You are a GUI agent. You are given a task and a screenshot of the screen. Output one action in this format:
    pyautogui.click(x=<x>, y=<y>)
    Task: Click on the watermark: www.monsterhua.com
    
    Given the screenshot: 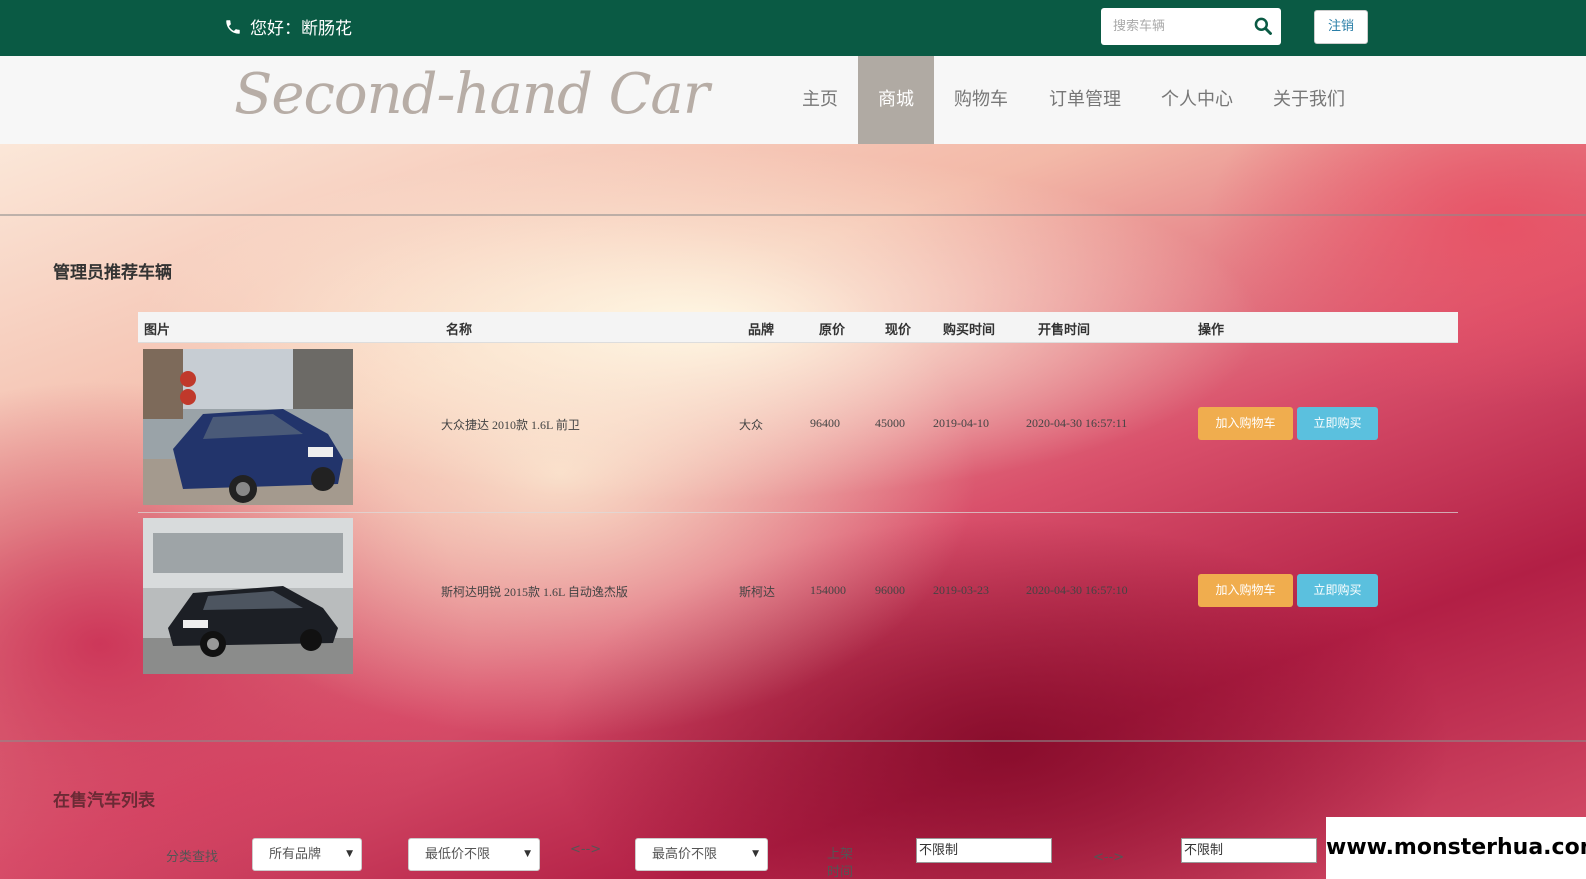 What is the action you would take?
    pyautogui.click(x=1456, y=848)
    